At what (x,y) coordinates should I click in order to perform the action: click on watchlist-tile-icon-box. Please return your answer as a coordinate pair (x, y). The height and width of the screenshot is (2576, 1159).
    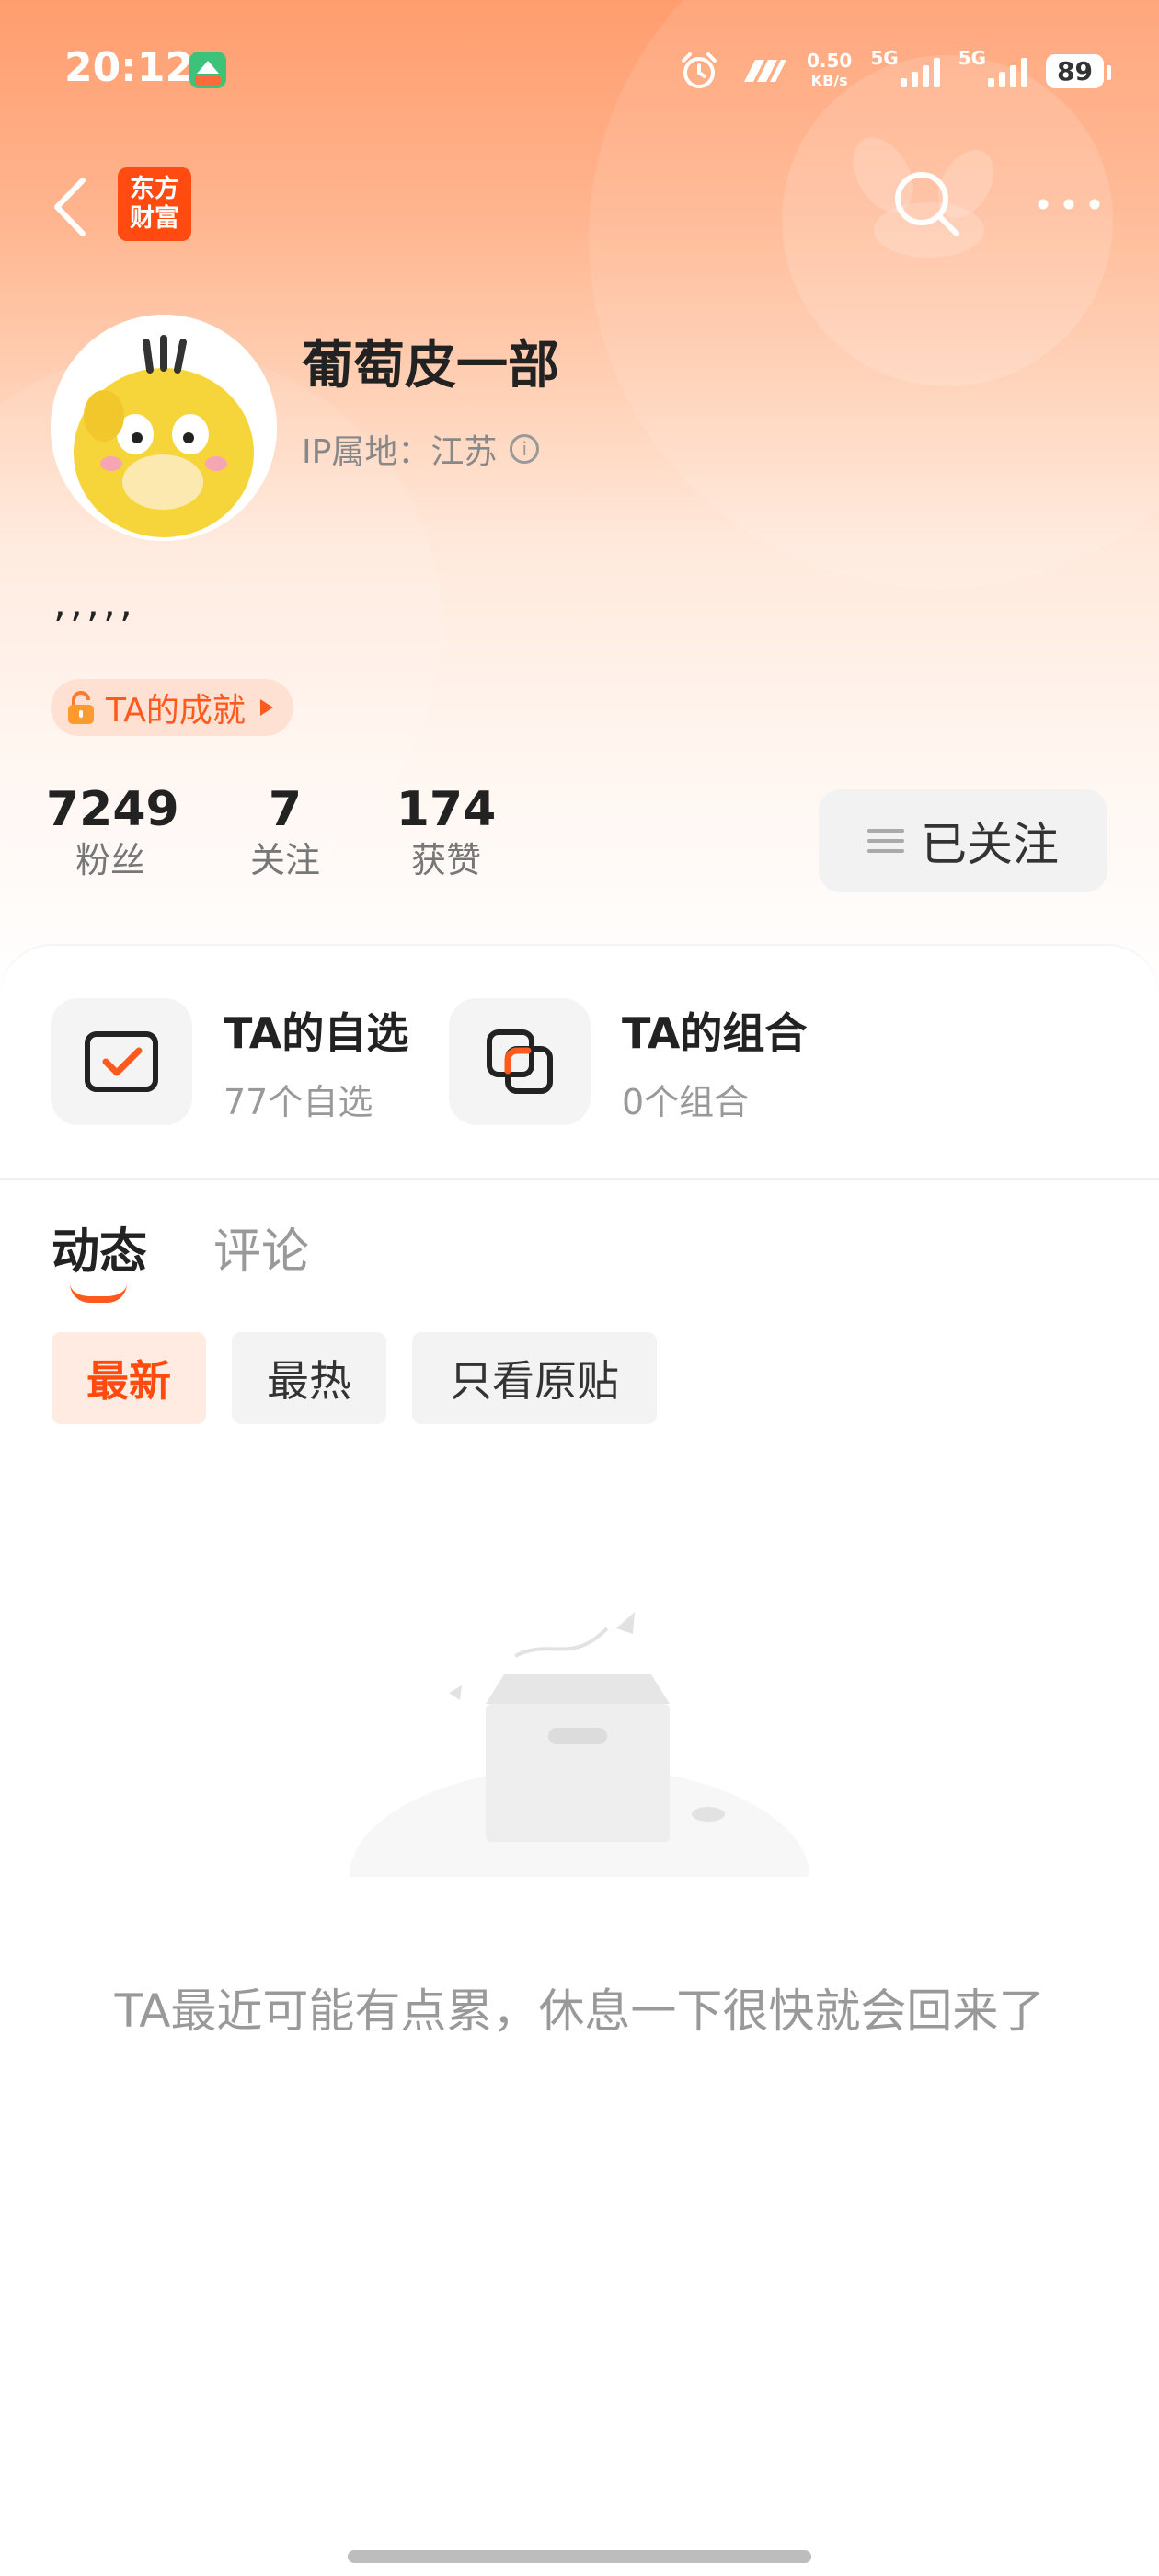
    Looking at the image, I should click on (121, 1061).